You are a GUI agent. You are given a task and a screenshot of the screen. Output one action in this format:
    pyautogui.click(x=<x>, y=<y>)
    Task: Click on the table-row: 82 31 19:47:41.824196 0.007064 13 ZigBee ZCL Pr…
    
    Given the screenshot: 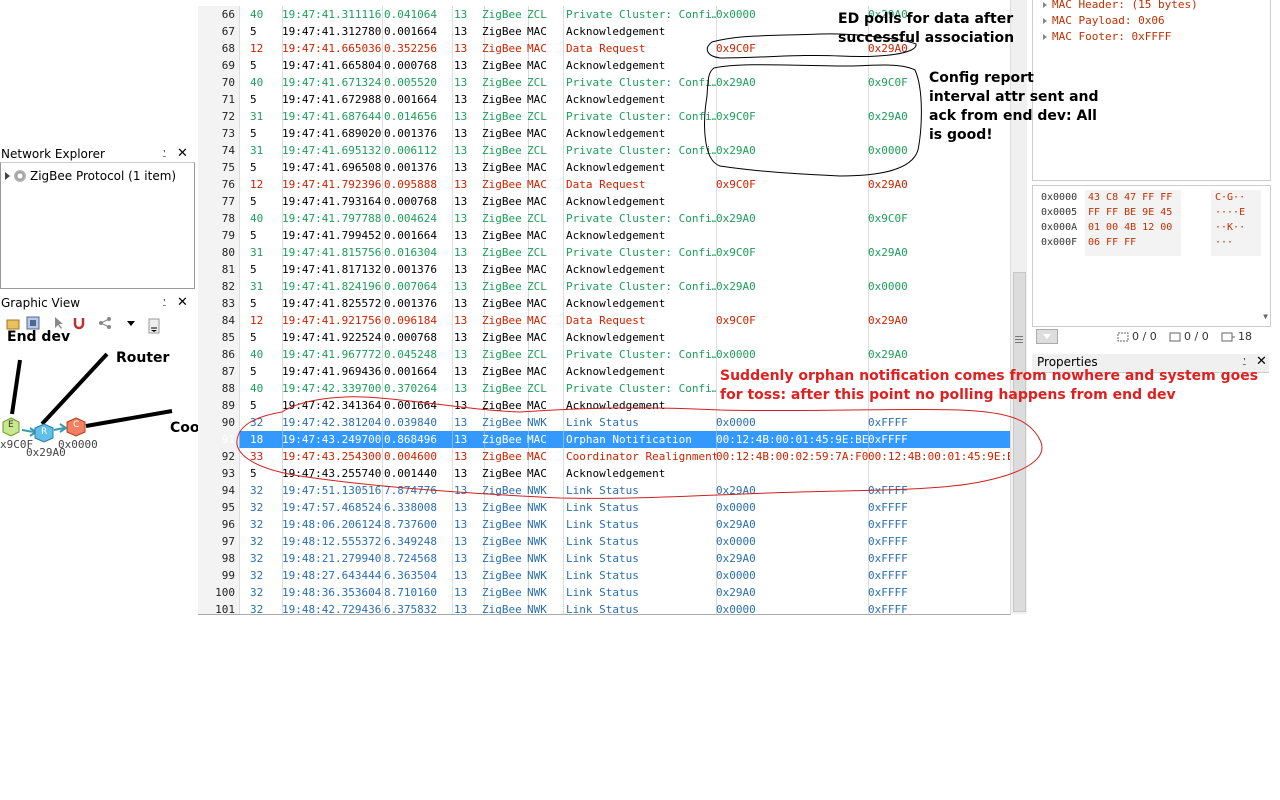 What is the action you would take?
    pyautogui.click(x=604, y=286)
    